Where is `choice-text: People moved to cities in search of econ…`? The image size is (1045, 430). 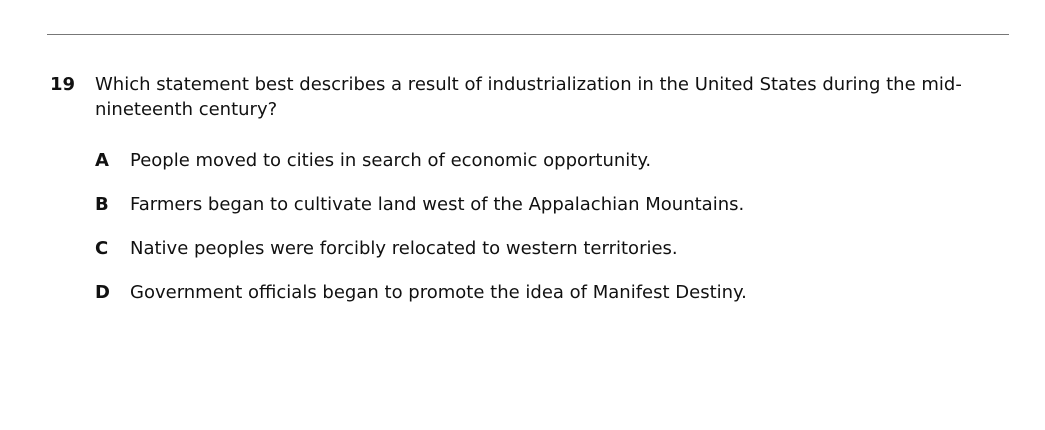 choice-text: People moved to cities in search of econ… is located at coordinates (391, 160).